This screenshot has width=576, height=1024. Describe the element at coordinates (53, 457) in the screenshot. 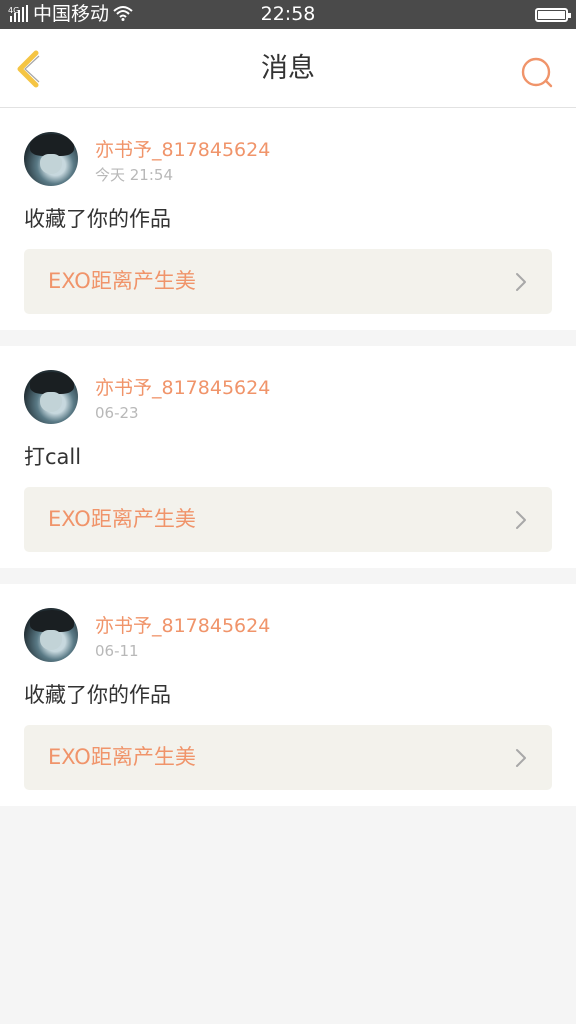

I see `message-action: 打call` at that location.